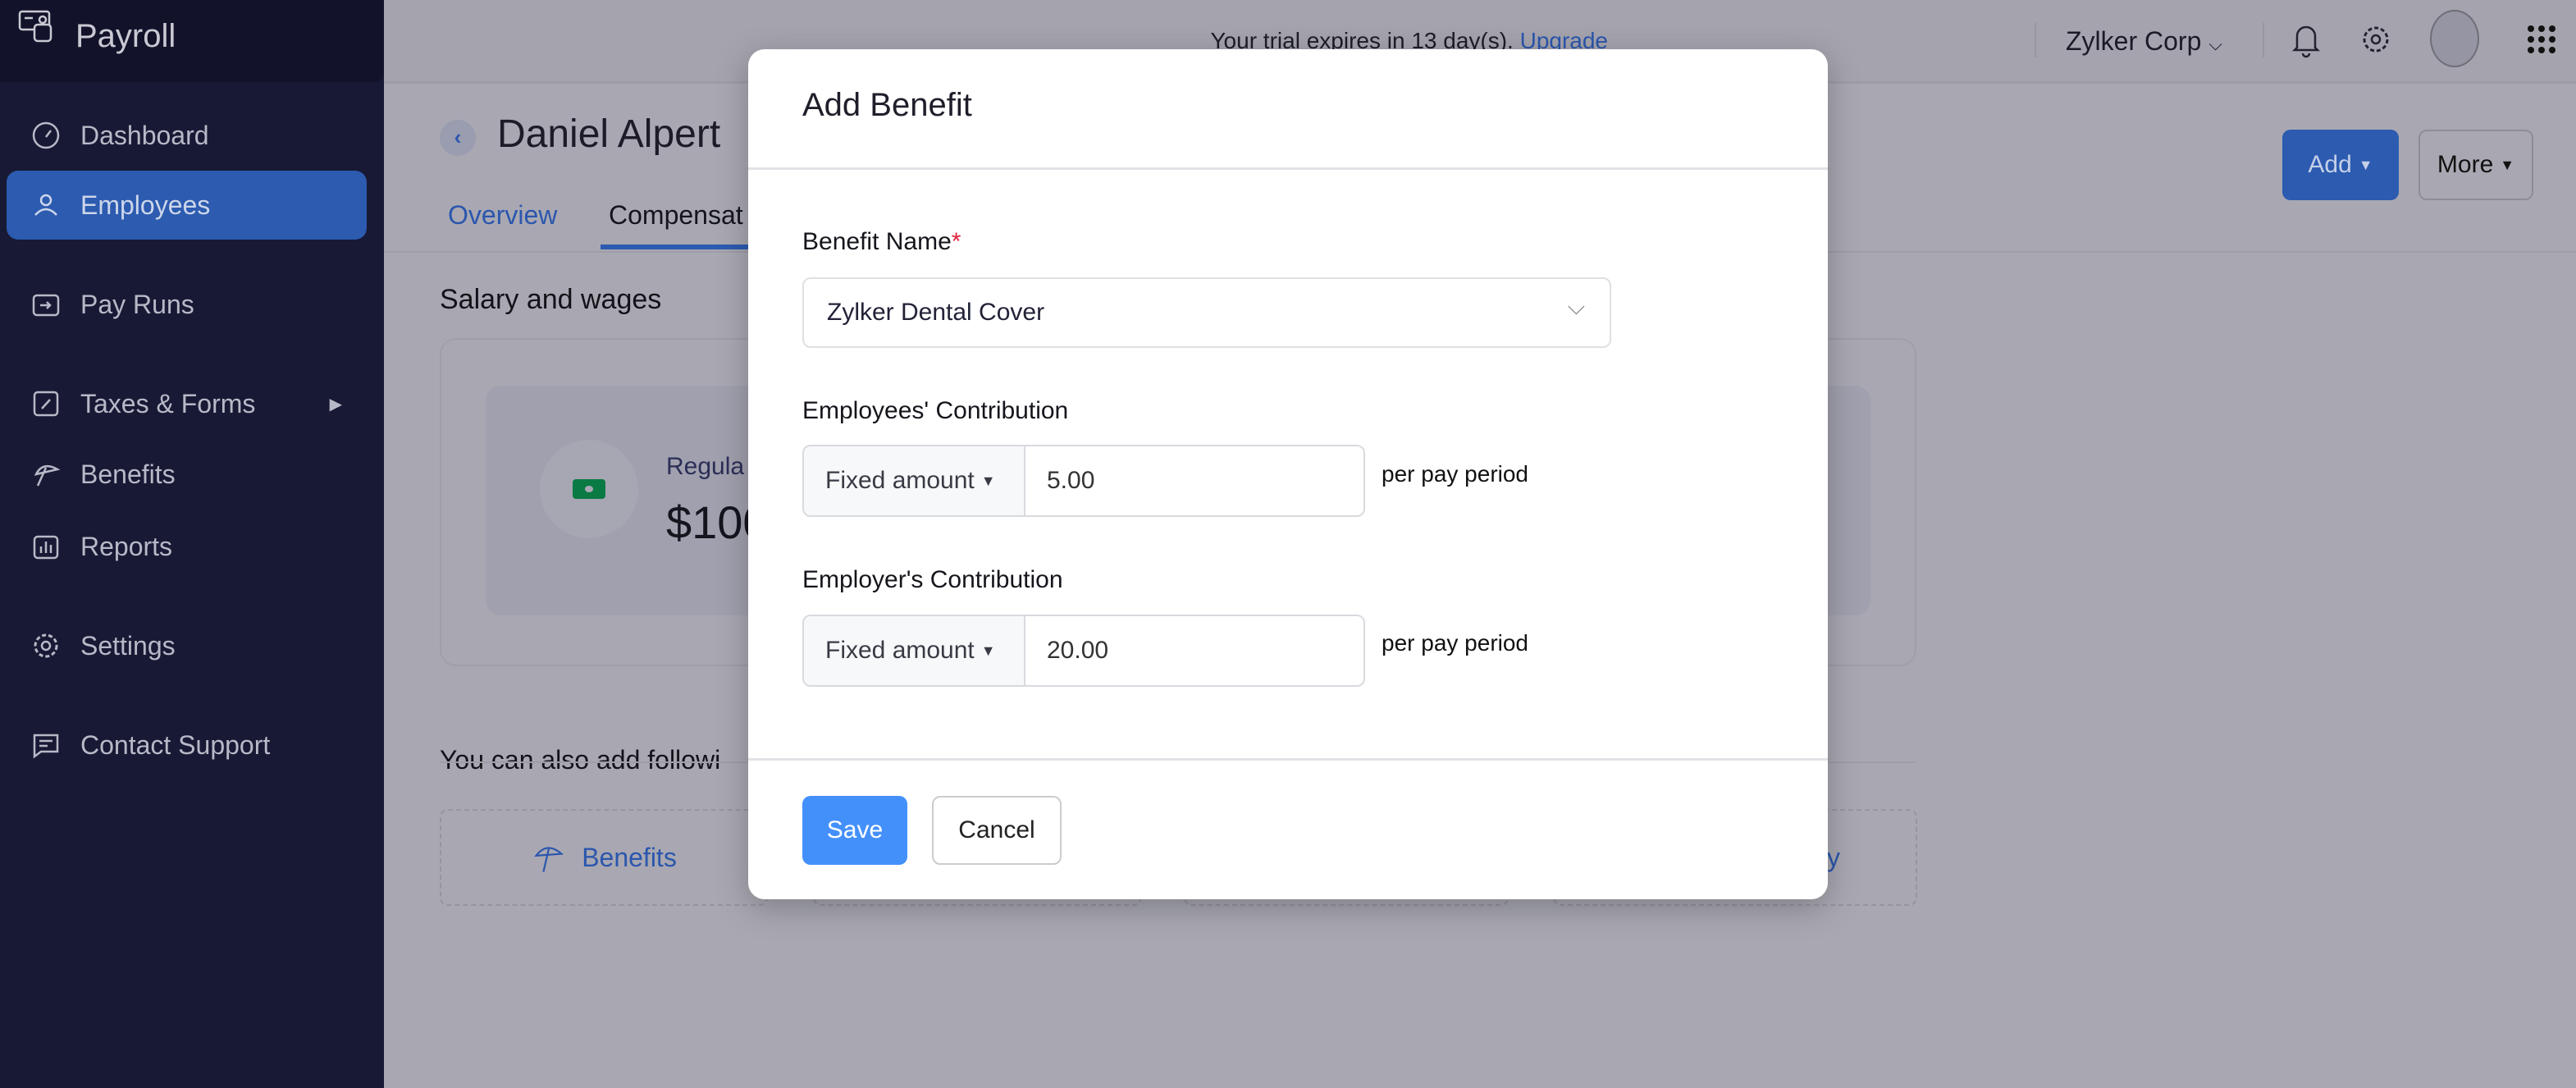  What do you see at coordinates (2330, 164) in the screenshot?
I see `add-label: Add` at bounding box center [2330, 164].